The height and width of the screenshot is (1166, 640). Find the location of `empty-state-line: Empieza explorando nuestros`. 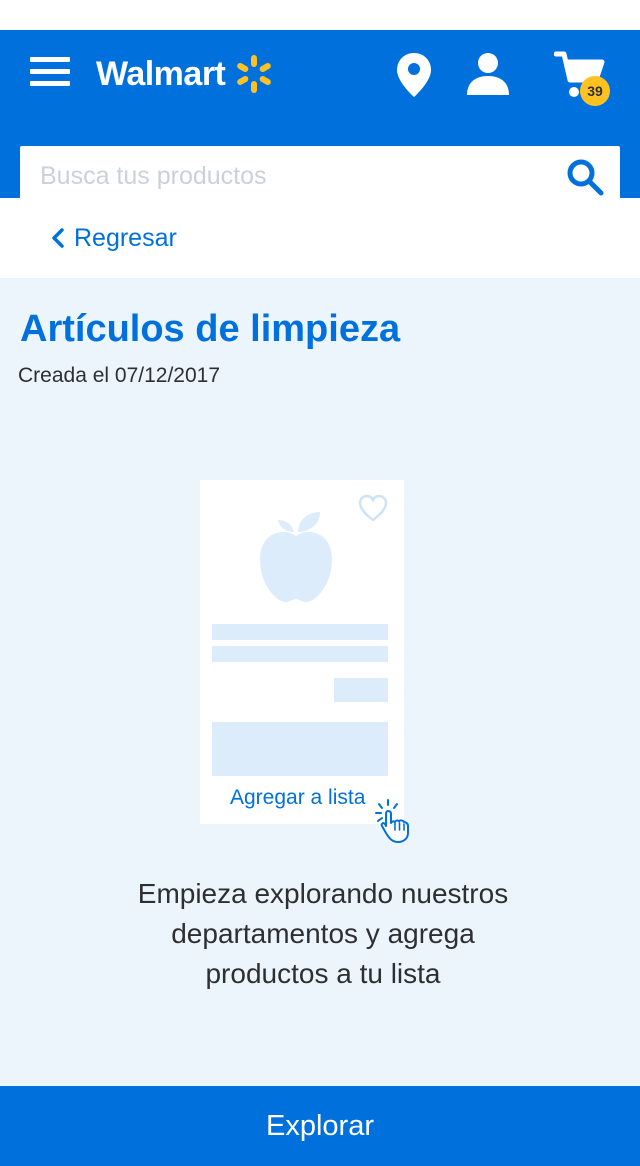

empty-state-line: Empieza explorando nuestros is located at coordinates (323, 893).